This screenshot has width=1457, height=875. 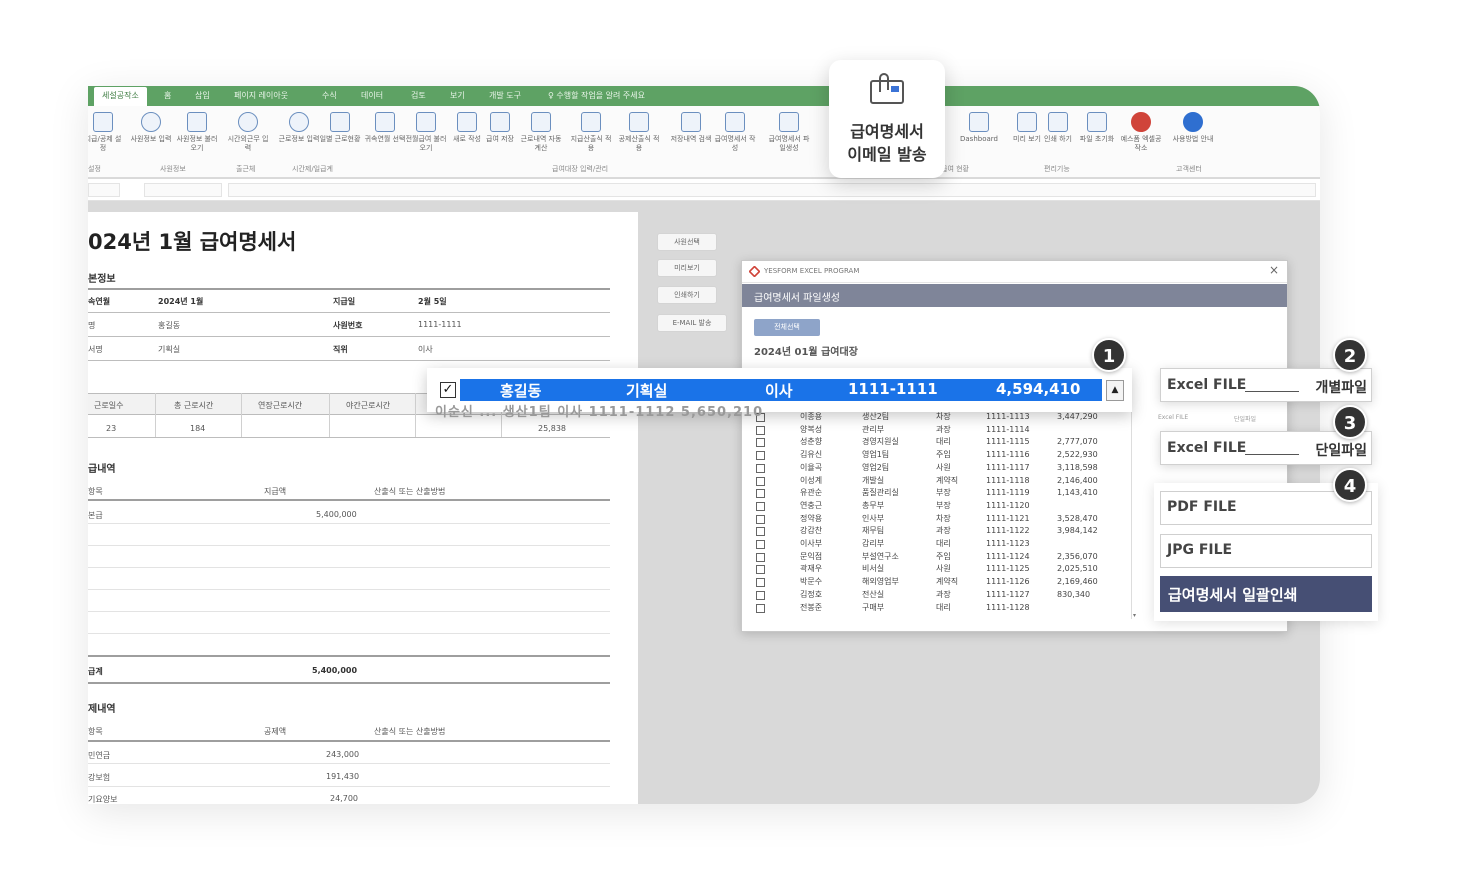 I want to click on prev-month-import-button: 전월급여 불러오기, so click(x=426, y=132).